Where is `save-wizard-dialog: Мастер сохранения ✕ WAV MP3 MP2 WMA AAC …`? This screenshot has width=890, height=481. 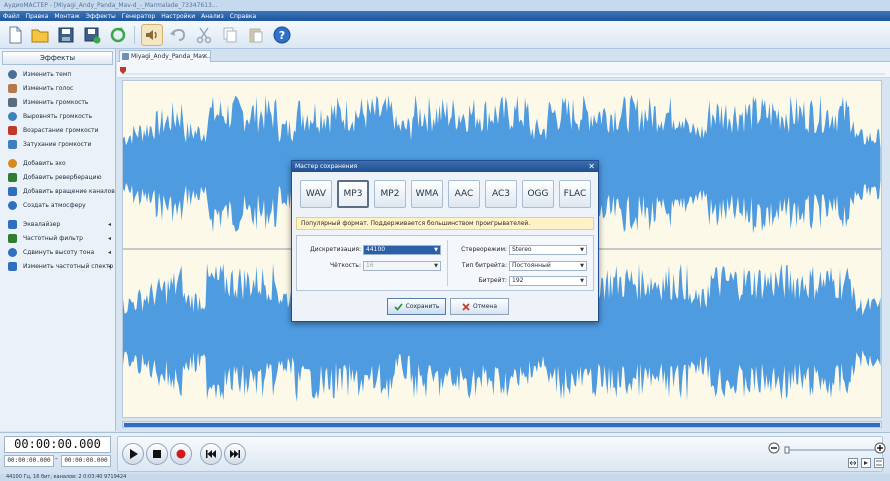 save-wizard-dialog: Мастер сохранения ✕ WAV MP3 MP2 WMA AAC … is located at coordinates (445, 241).